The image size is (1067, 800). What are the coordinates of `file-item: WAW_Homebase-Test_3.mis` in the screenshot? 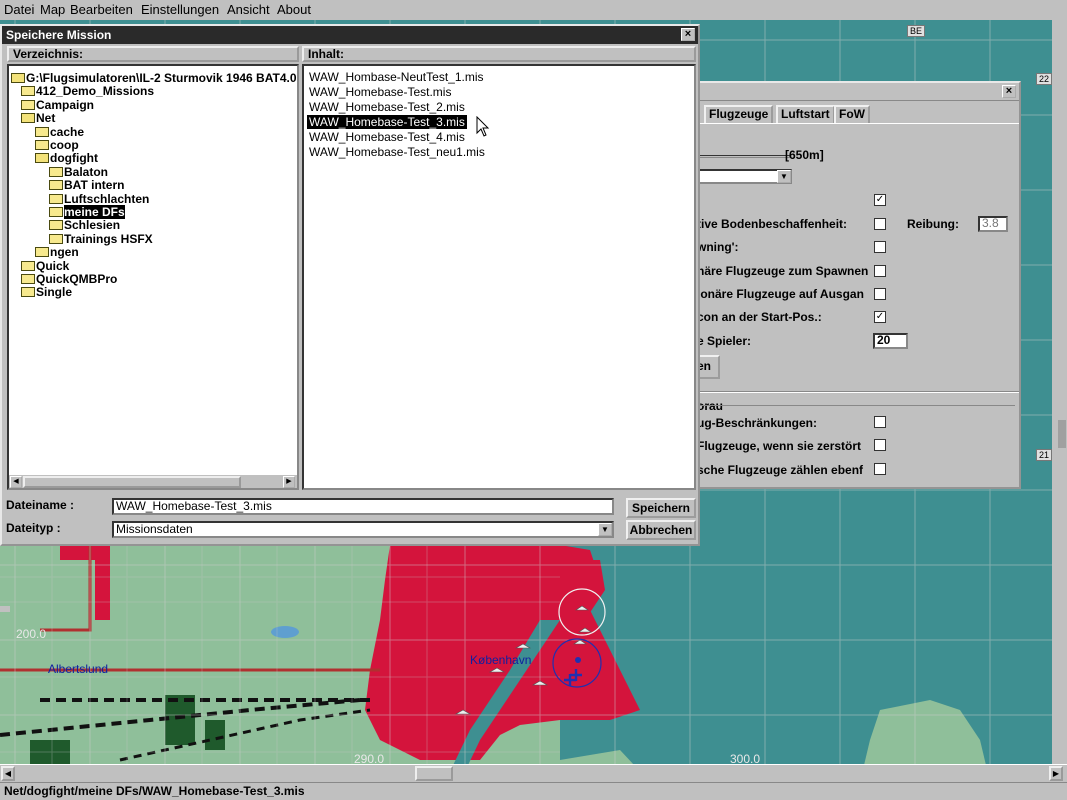 It's located at (387, 122).